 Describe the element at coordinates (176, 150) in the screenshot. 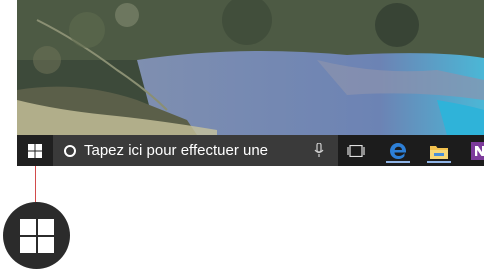

I see `search-placeholder: Tapez ici pour effectuer une` at that location.